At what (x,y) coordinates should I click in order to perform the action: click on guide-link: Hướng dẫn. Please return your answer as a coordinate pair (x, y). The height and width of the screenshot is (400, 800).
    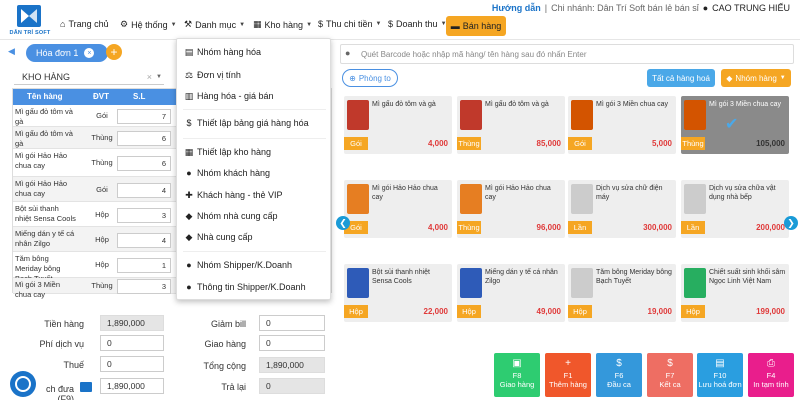
    Looking at the image, I should click on (516, 8).